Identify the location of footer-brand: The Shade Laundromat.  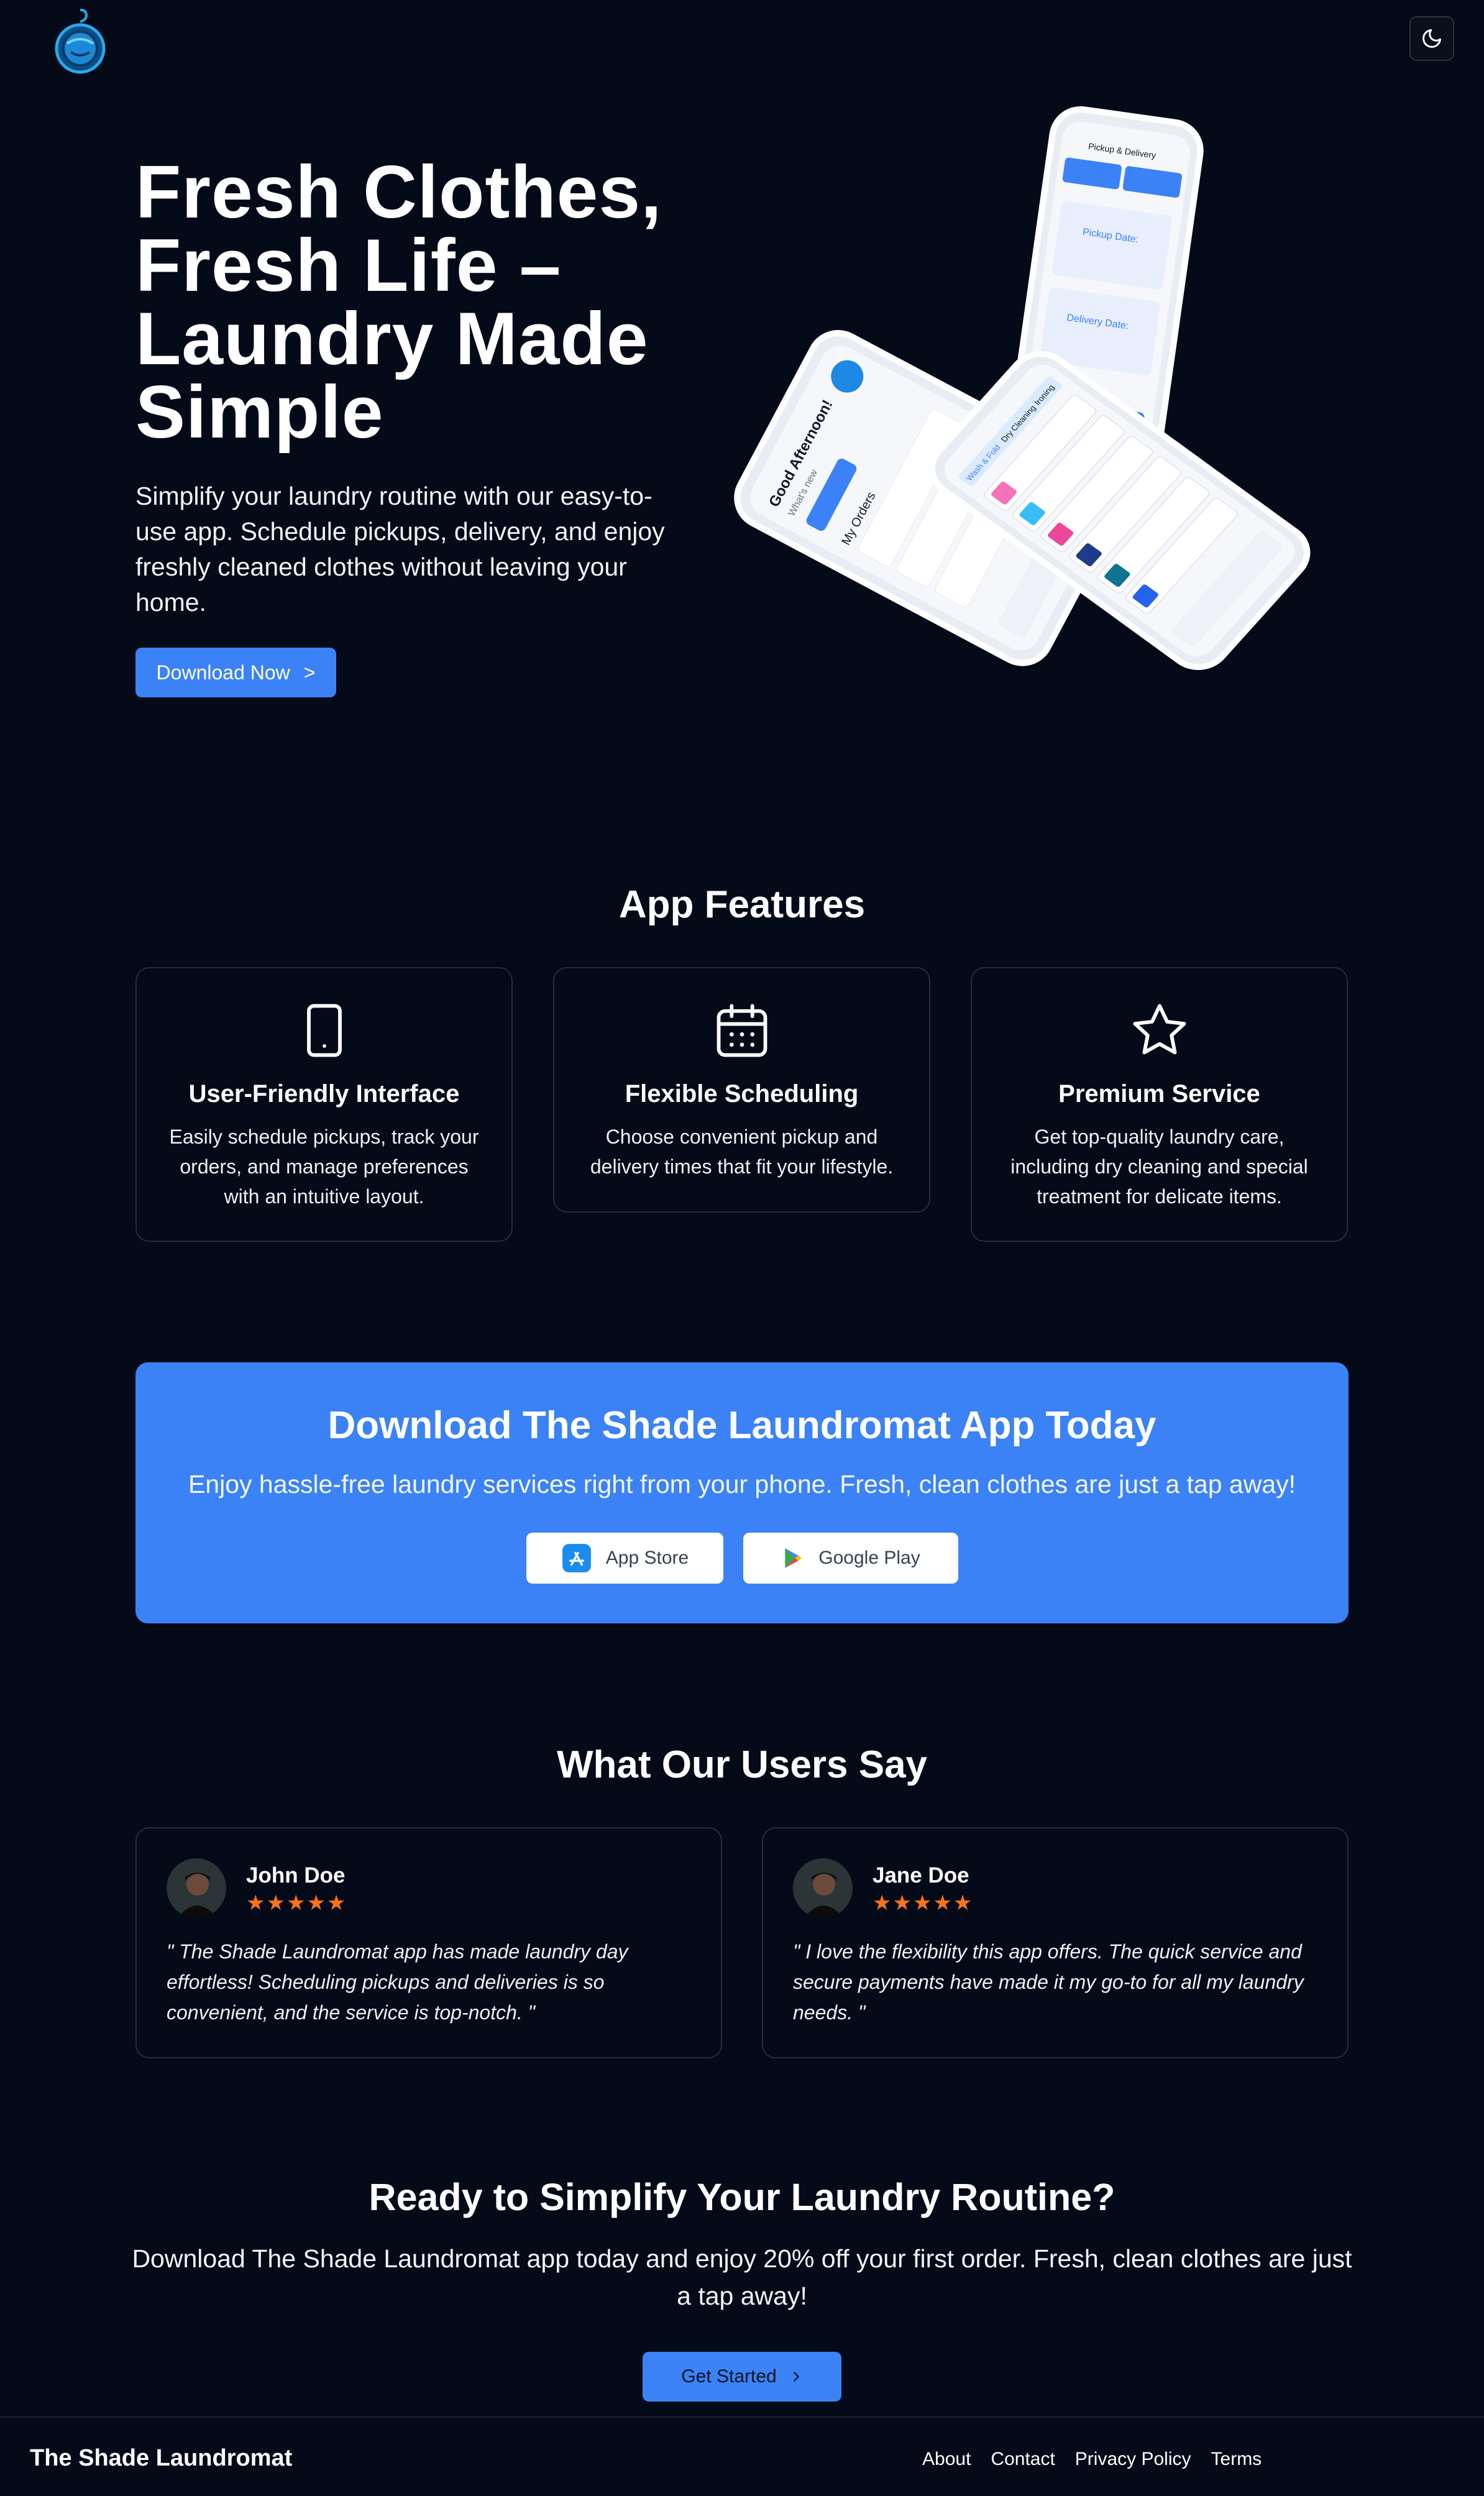
(161, 2458).